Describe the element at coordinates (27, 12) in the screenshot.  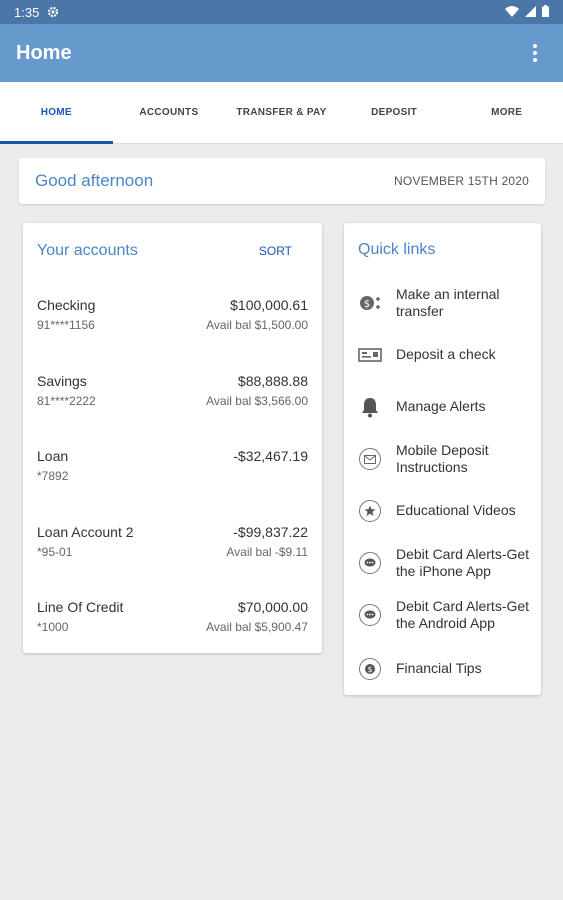
I see `status-time: 1:35` at that location.